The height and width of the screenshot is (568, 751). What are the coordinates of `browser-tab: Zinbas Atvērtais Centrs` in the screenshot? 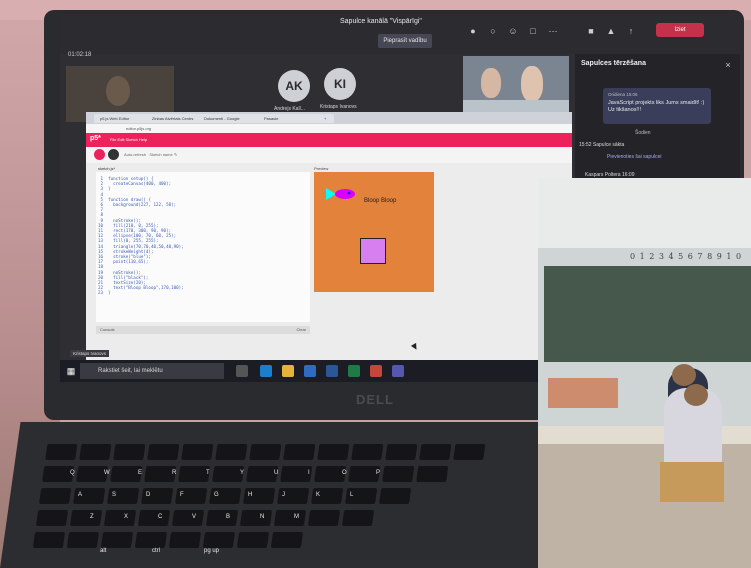 It's located at (173, 118).